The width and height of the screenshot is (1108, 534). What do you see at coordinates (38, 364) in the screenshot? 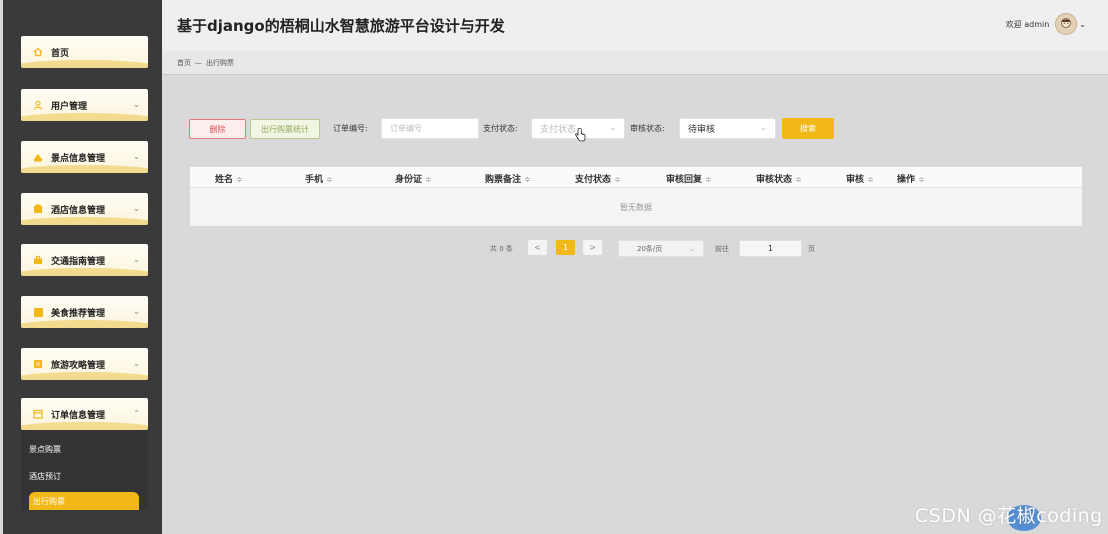
I see `guide-icon` at bounding box center [38, 364].